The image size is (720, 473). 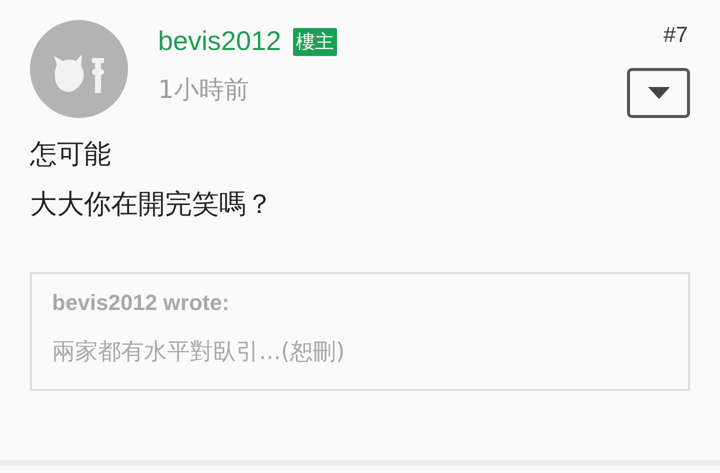 I want to click on floor-number: #7, so click(x=676, y=35).